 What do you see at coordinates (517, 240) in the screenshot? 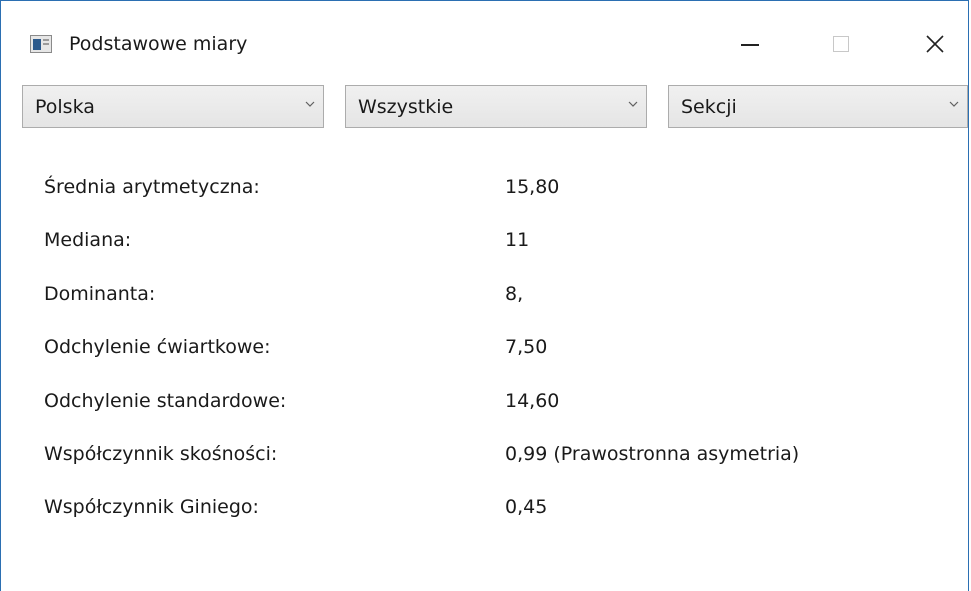
I see `stat-value: 11` at bounding box center [517, 240].